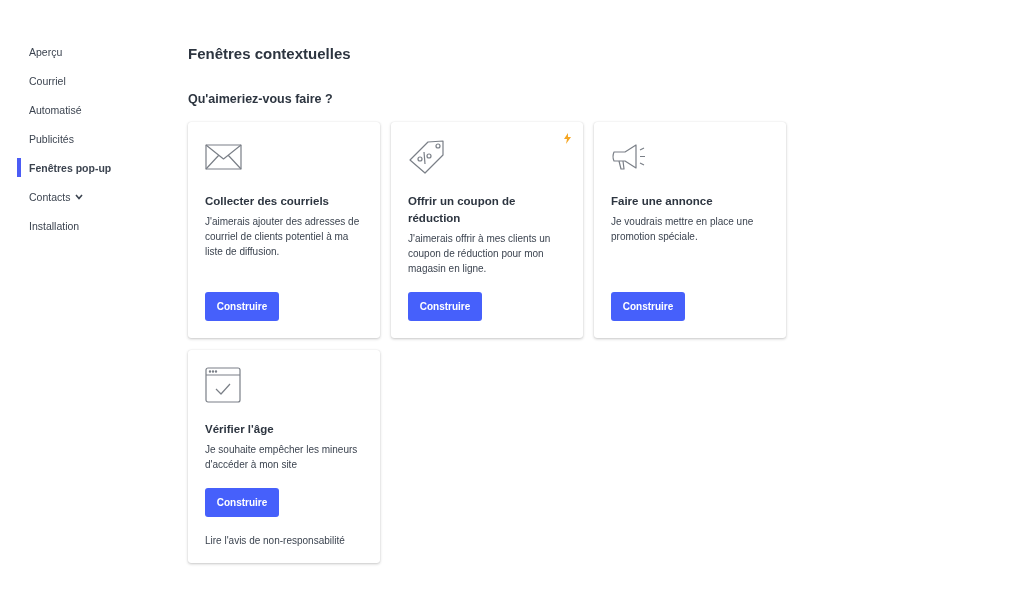 This screenshot has height=613, width=1024. What do you see at coordinates (270, 53) in the screenshot?
I see `page-title: Fenêtres contextuelles` at bounding box center [270, 53].